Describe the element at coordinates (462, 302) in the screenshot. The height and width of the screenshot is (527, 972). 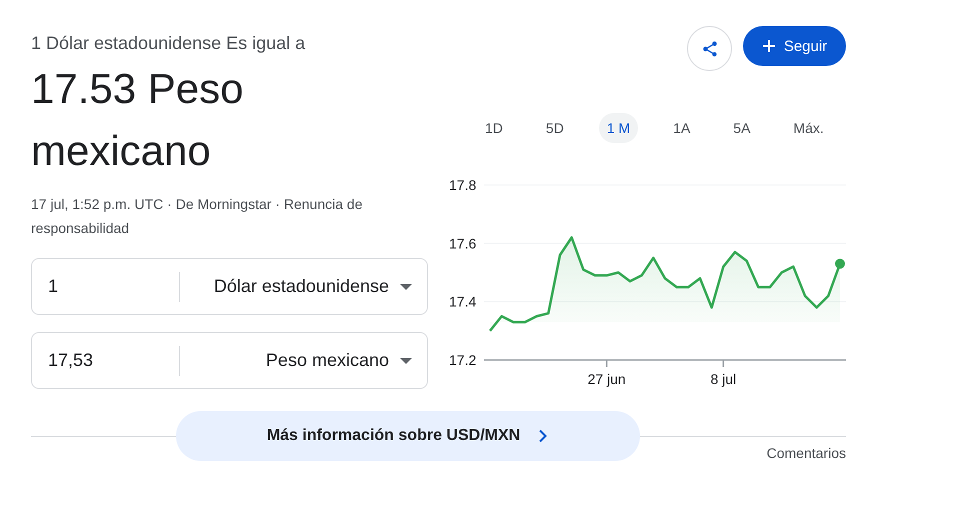
I see `axis-label: 17.4` at that location.